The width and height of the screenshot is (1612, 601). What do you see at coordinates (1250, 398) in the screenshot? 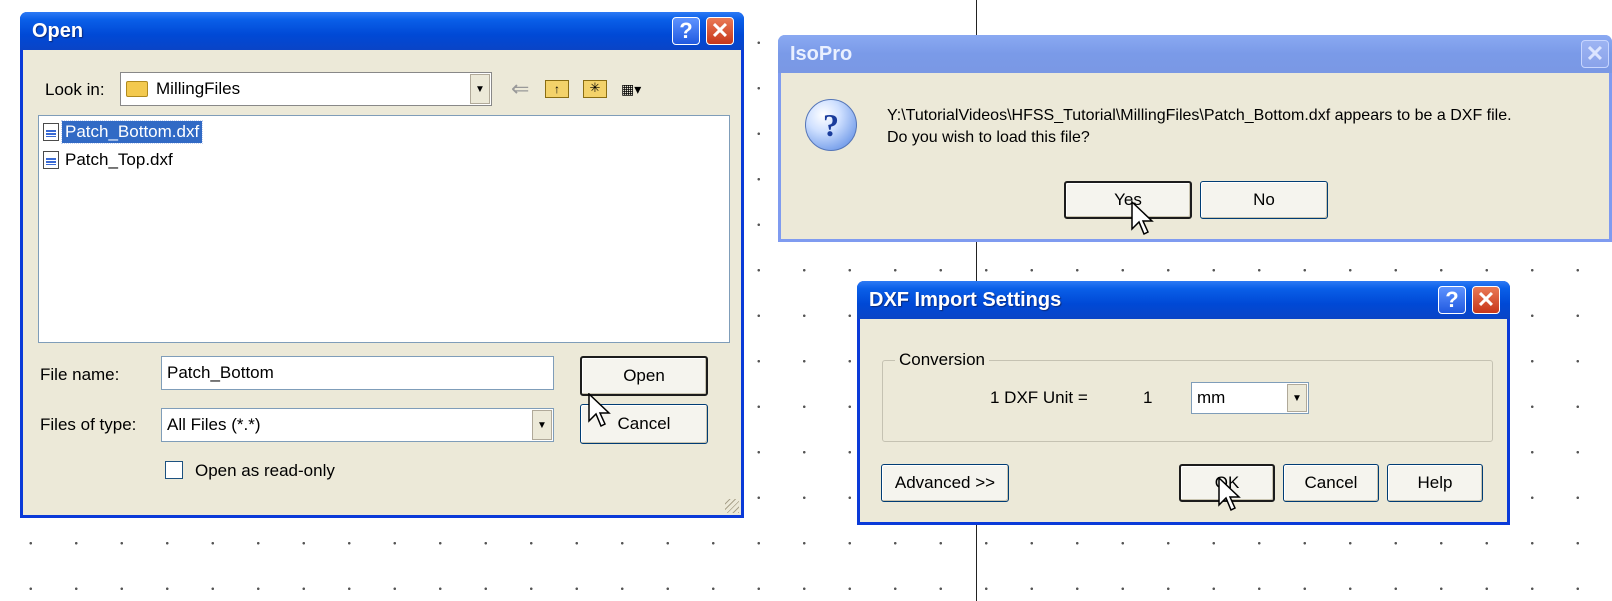
I see `unit-select: mm ▼` at bounding box center [1250, 398].